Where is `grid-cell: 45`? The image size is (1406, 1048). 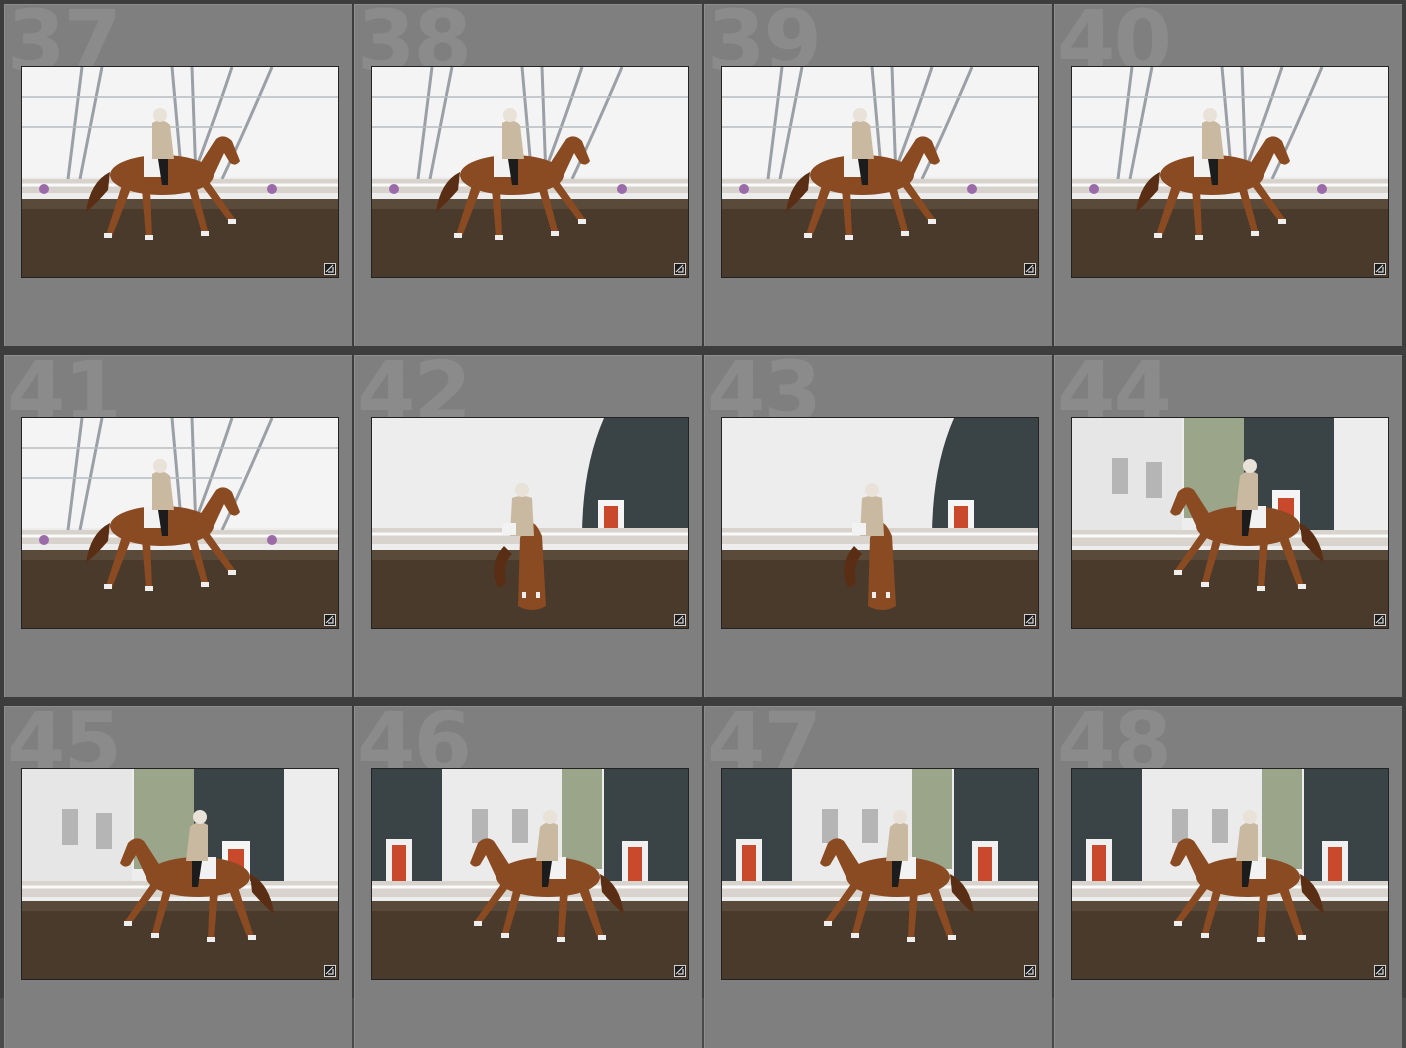
grid-cell: 45 is located at coordinates (178, 877).